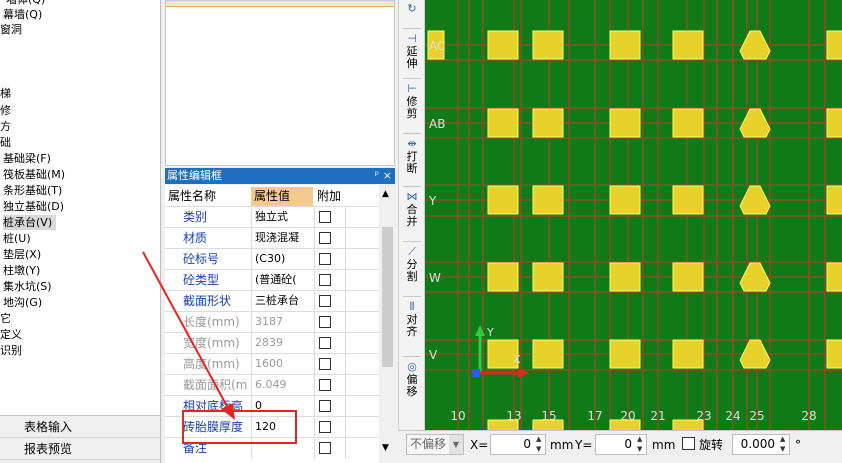  What do you see at coordinates (11, 334) in the screenshot?
I see `tree-item: 定义` at bounding box center [11, 334].